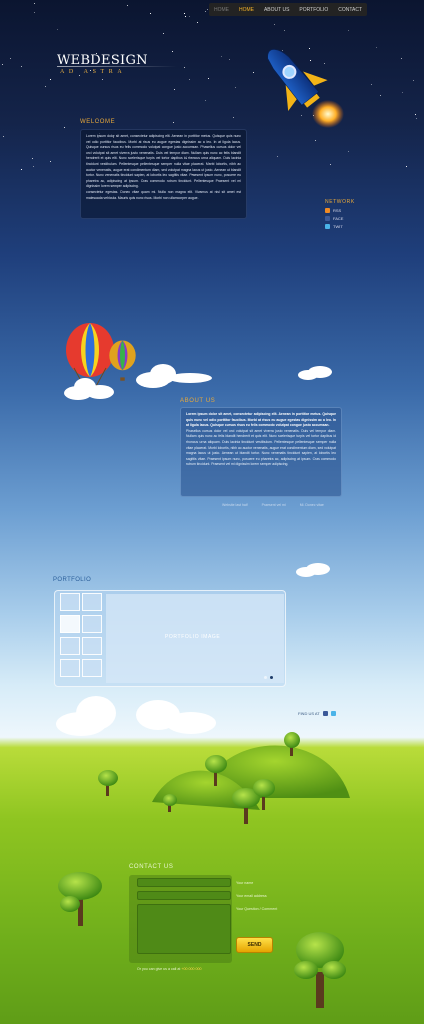 The width and height of the screenshot is (424, 1024). What do you see at coordinates (117, 66) in the screenshot?
I see `logo-divider` at bounding box center [117, 66].